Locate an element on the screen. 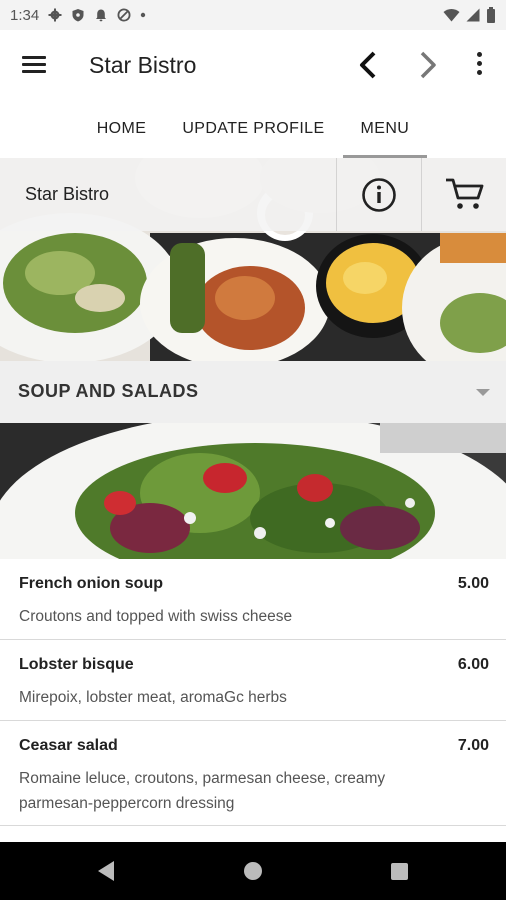 This screenshot has height=900, width=506. system-nav-bar is located at coordinates (253, 871).